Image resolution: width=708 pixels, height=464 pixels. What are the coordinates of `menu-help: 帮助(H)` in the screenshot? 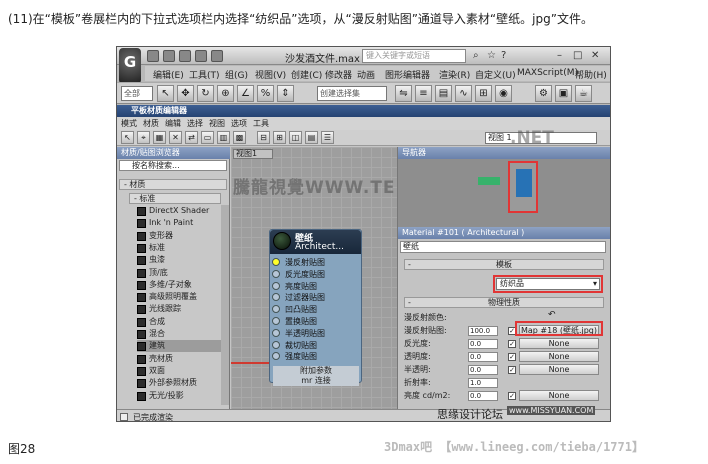 It's located at (591, 74).